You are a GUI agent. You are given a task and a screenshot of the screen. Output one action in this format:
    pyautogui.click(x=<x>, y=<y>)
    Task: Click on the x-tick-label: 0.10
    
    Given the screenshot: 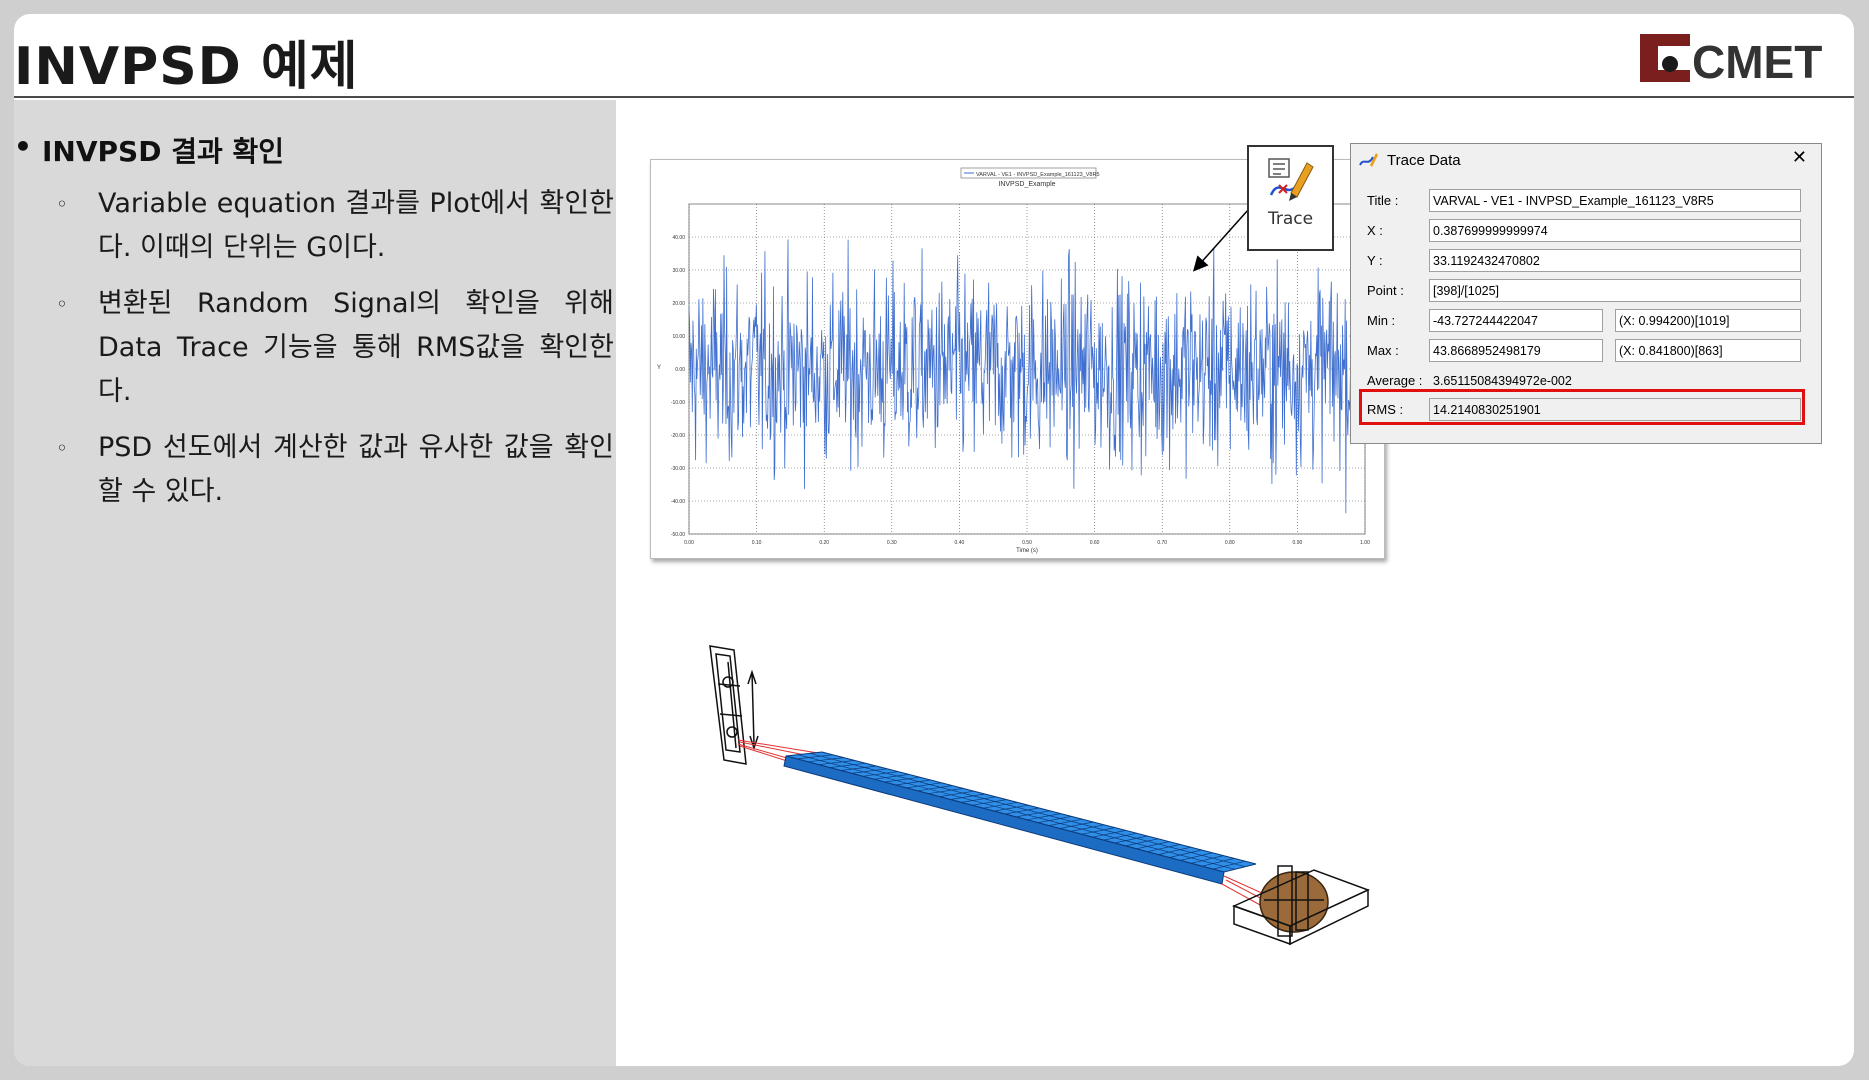 What is the action you would take?
    pyautogui.click(x=757, y=543)
    